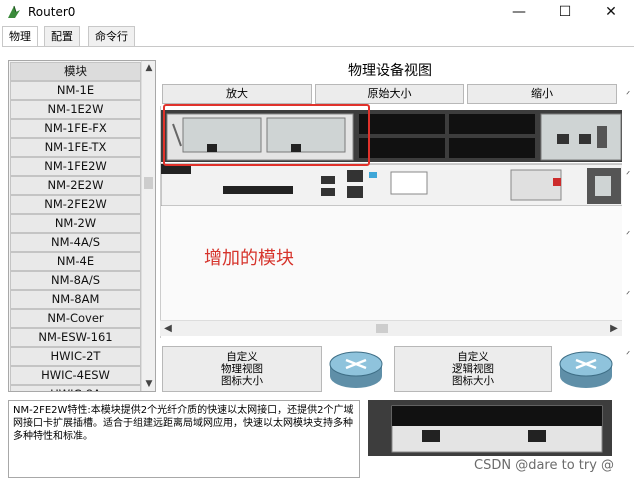 This screenshot has height=484, width=640. Describe the element at coordinates (628, 295) in the screenshot. I see `strip-mark-4: ᐟ` at that location.